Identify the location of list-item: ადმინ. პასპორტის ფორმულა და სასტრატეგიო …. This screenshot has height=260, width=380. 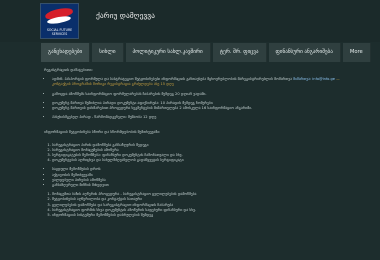
(203, 82).